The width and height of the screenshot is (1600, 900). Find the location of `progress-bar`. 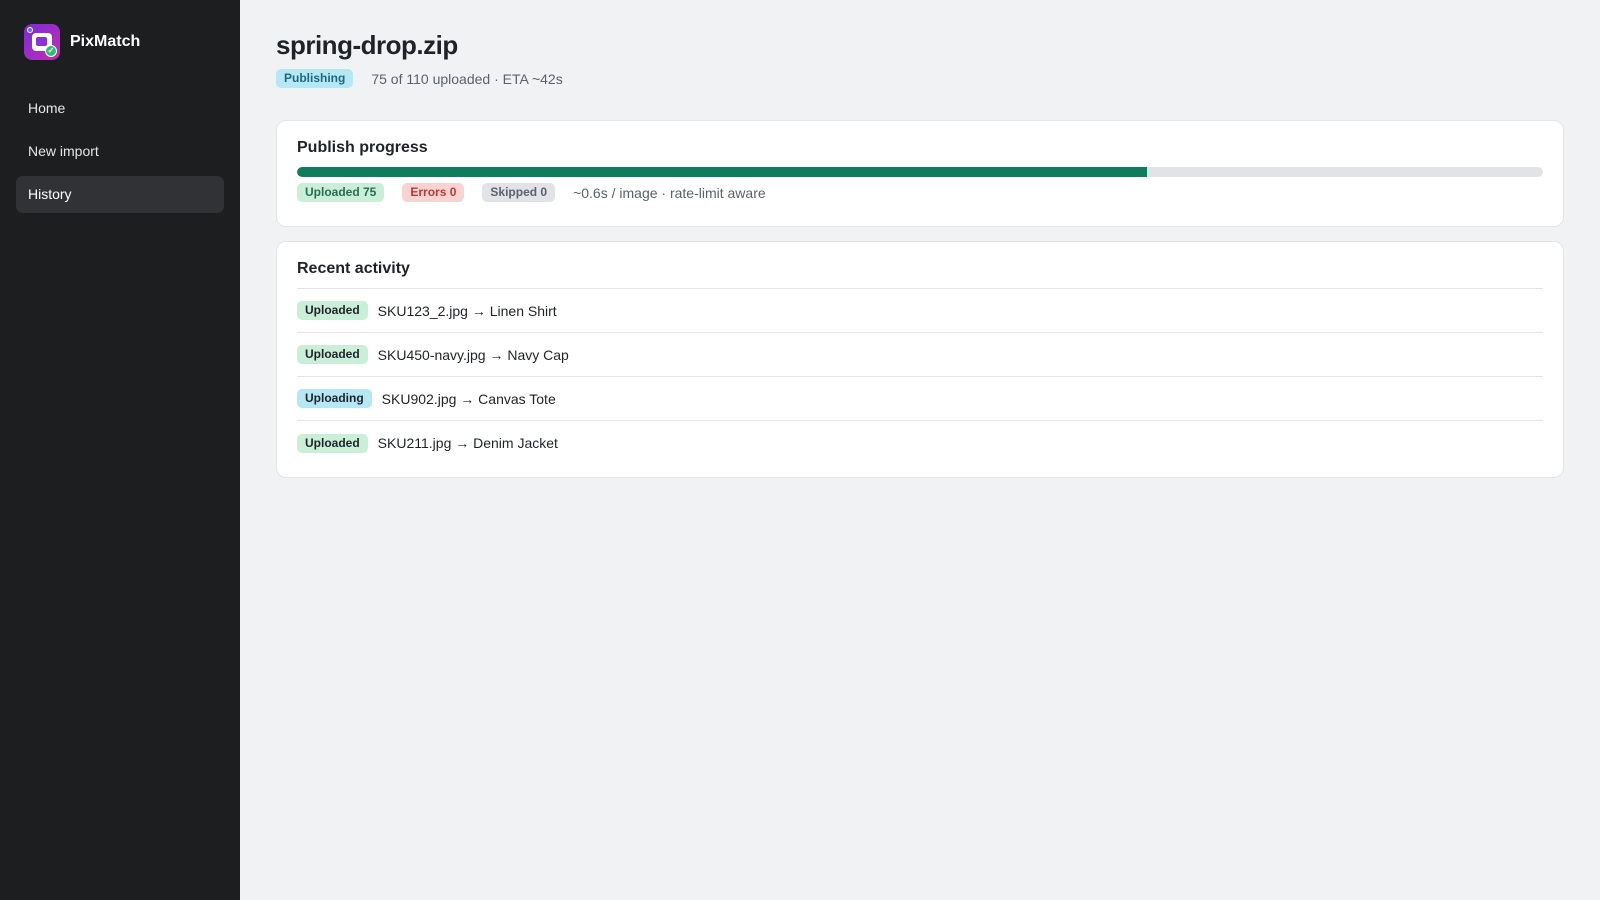

progress-bar is located at coordinates (920, 172).